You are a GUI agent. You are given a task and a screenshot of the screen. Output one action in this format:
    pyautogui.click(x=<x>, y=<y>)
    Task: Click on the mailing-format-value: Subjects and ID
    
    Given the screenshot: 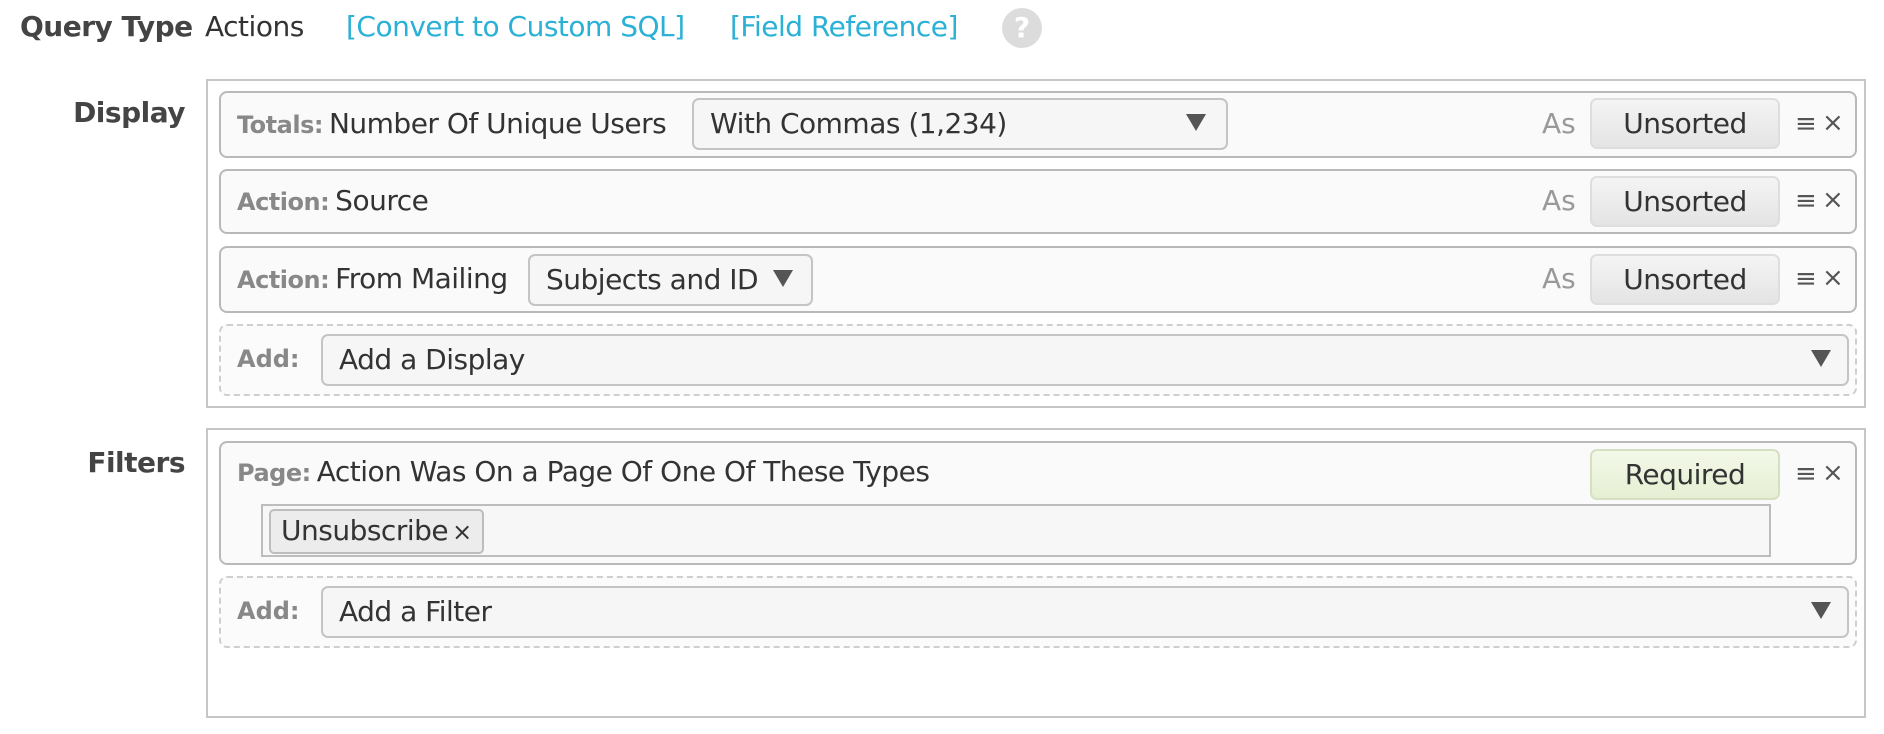 What is the action you would take?
    pyautogui.click(x=652, y=279)
    